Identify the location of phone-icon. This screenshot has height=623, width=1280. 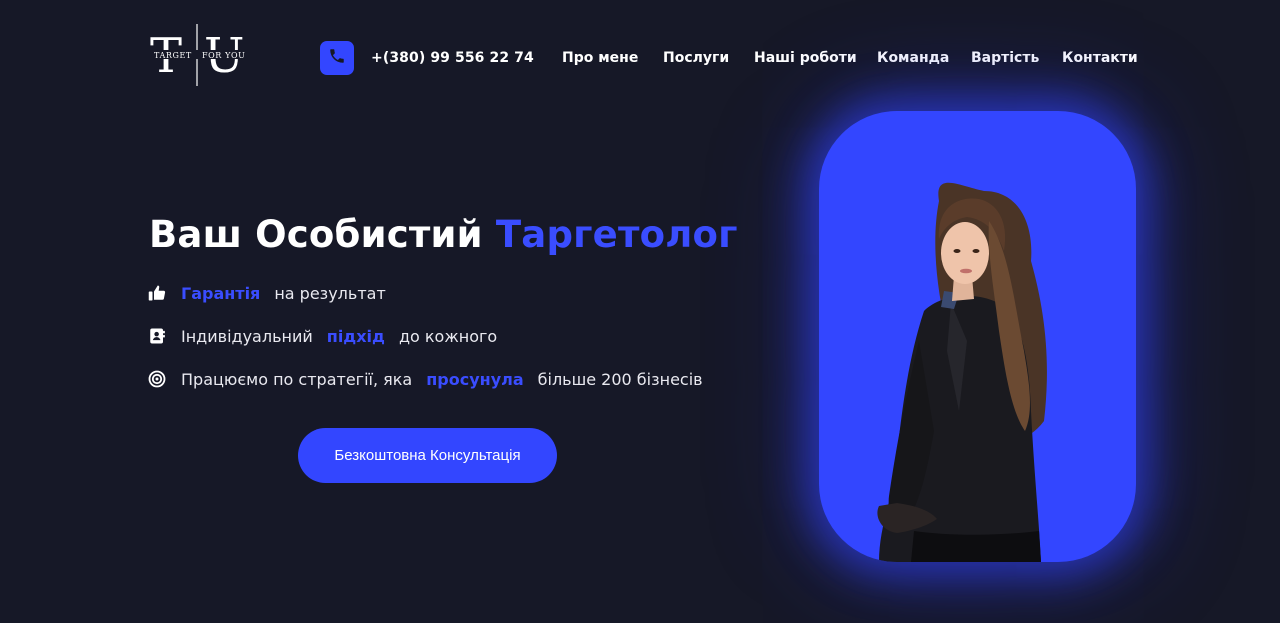
(337, 58).